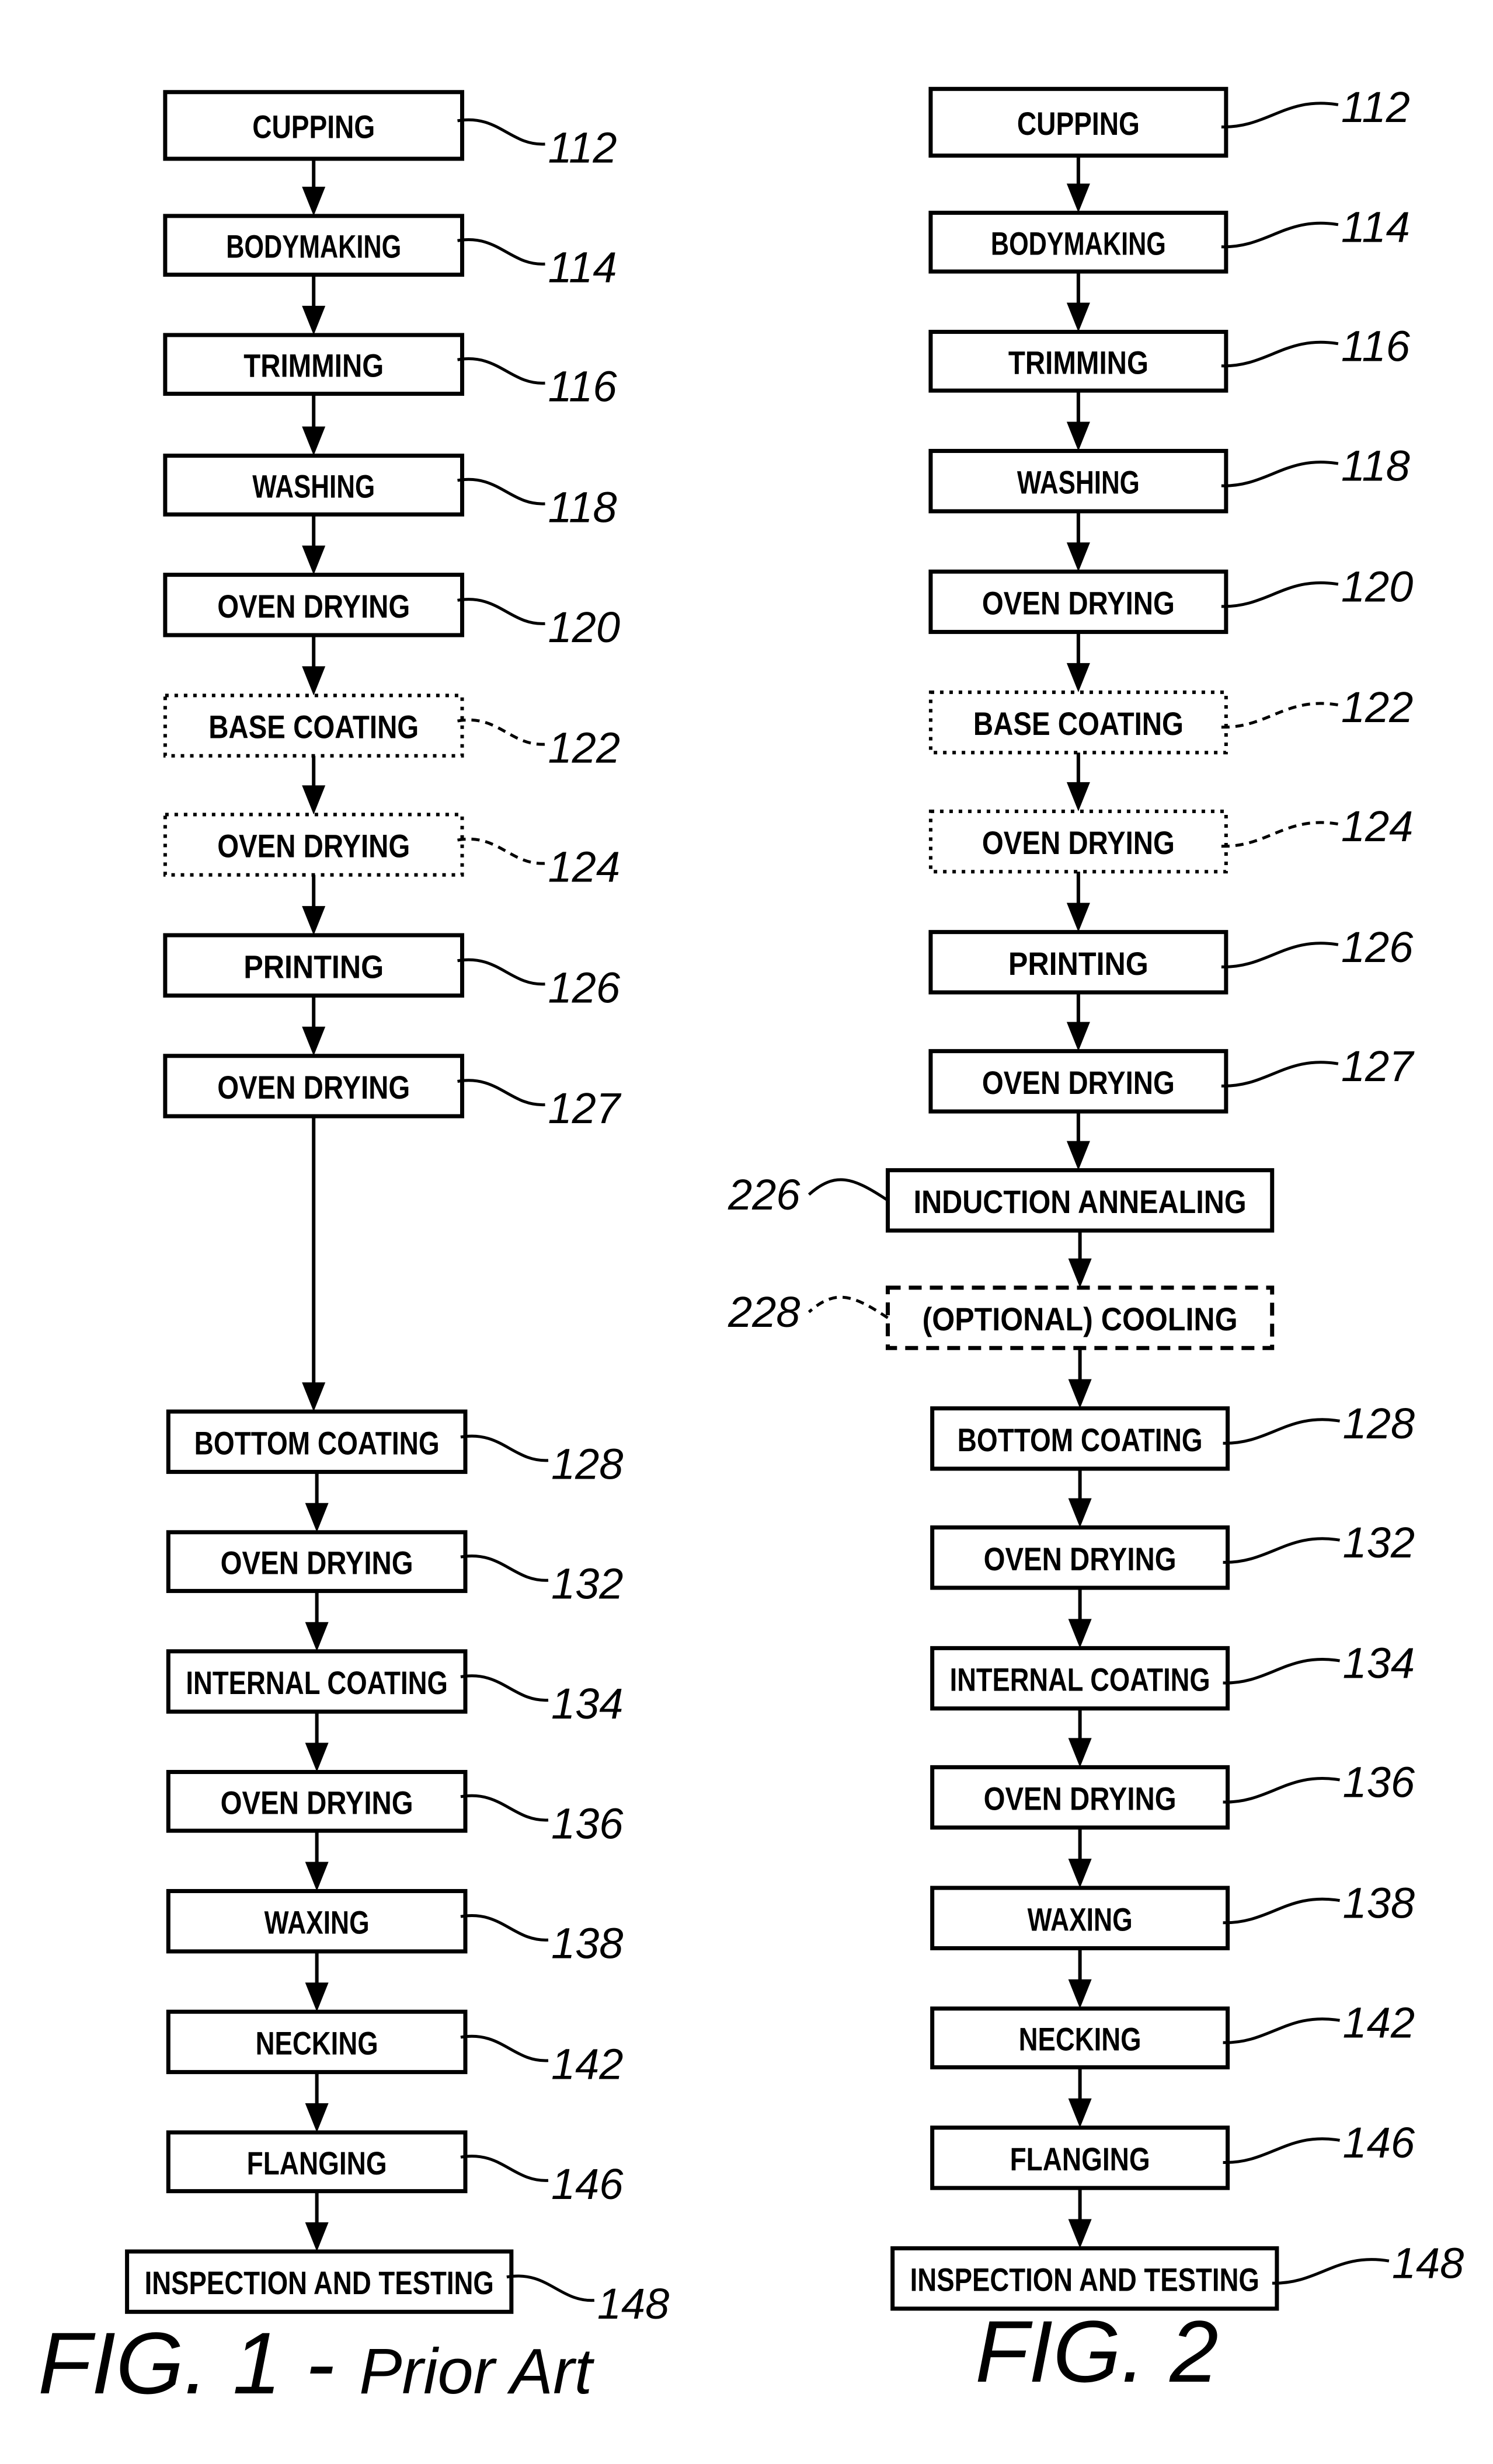 Image resolution: width=1493 pixels, height=2464 pixels. I want to click on step-label: BODYMAKING, so click(1078, 244).